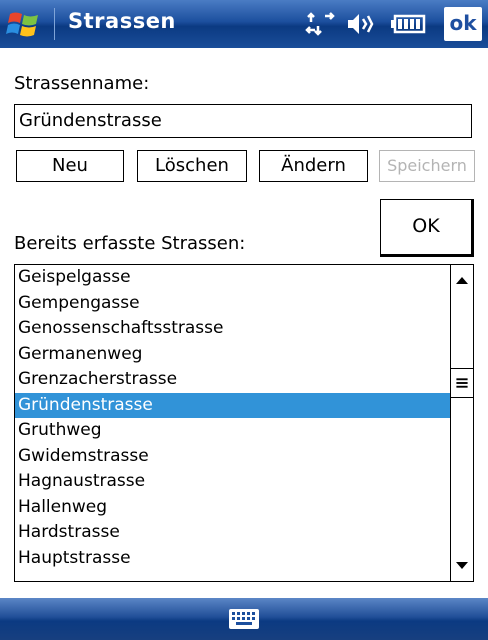  Describe the element at coordinates (461, 423) in the screenshot. I see `list-scrollbar` at that location.